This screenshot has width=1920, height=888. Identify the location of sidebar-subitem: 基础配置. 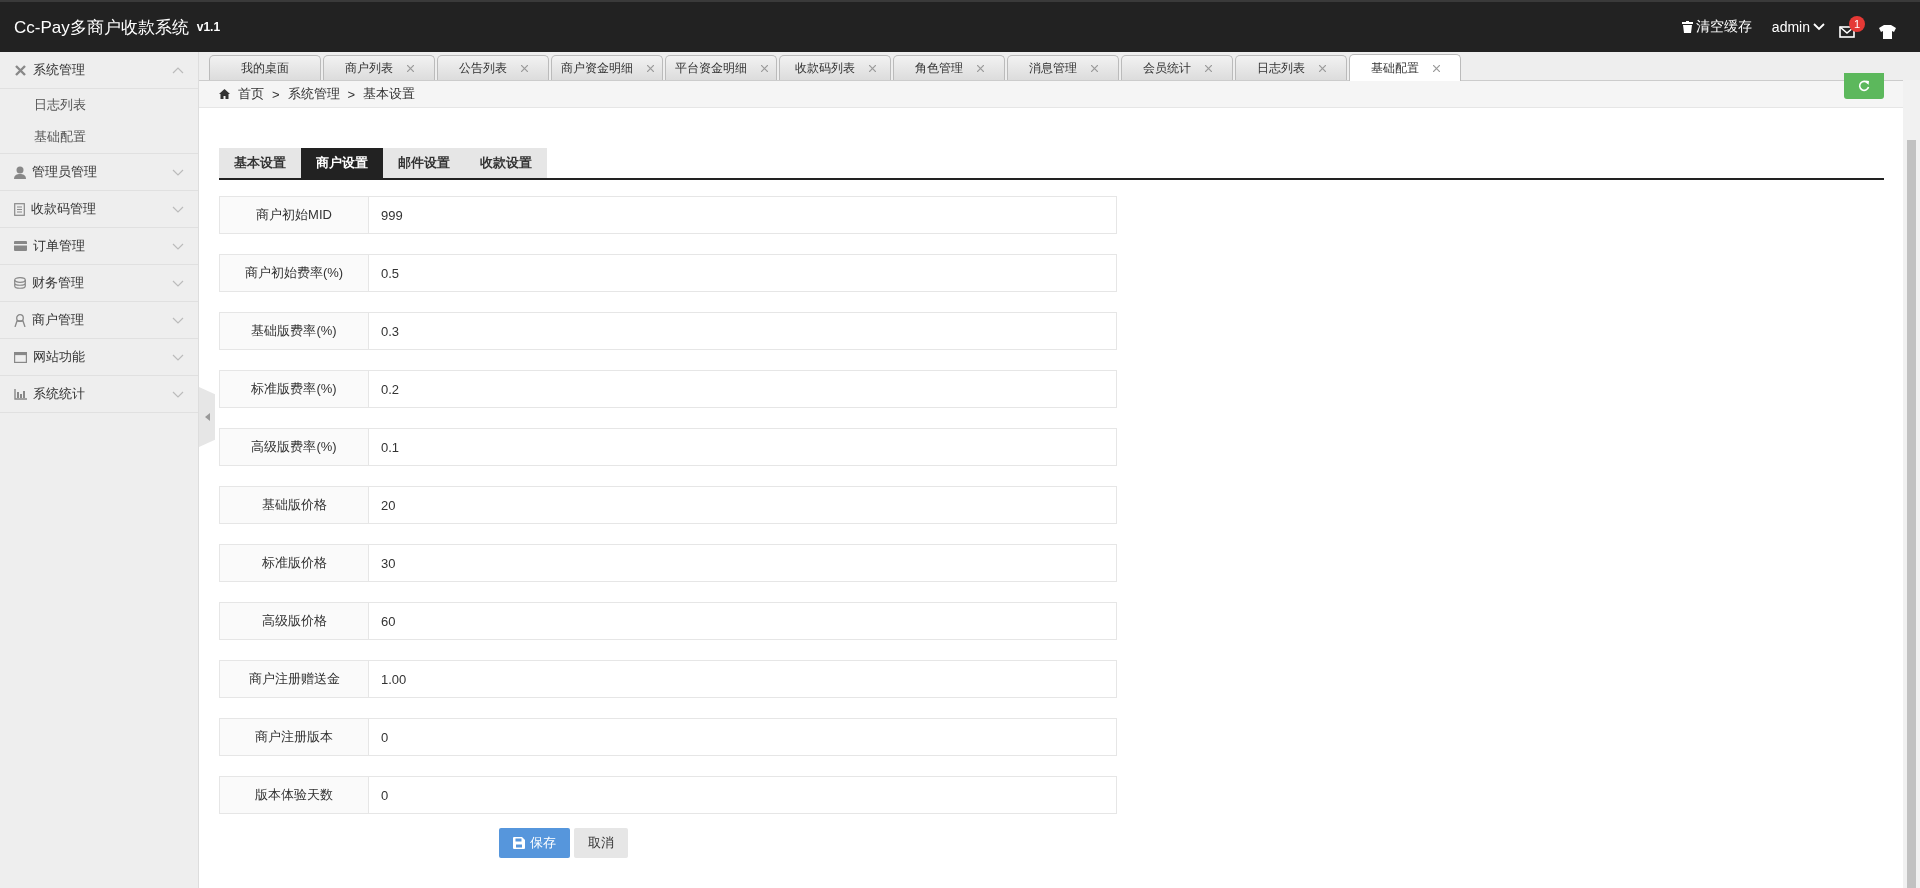
(99, 137).